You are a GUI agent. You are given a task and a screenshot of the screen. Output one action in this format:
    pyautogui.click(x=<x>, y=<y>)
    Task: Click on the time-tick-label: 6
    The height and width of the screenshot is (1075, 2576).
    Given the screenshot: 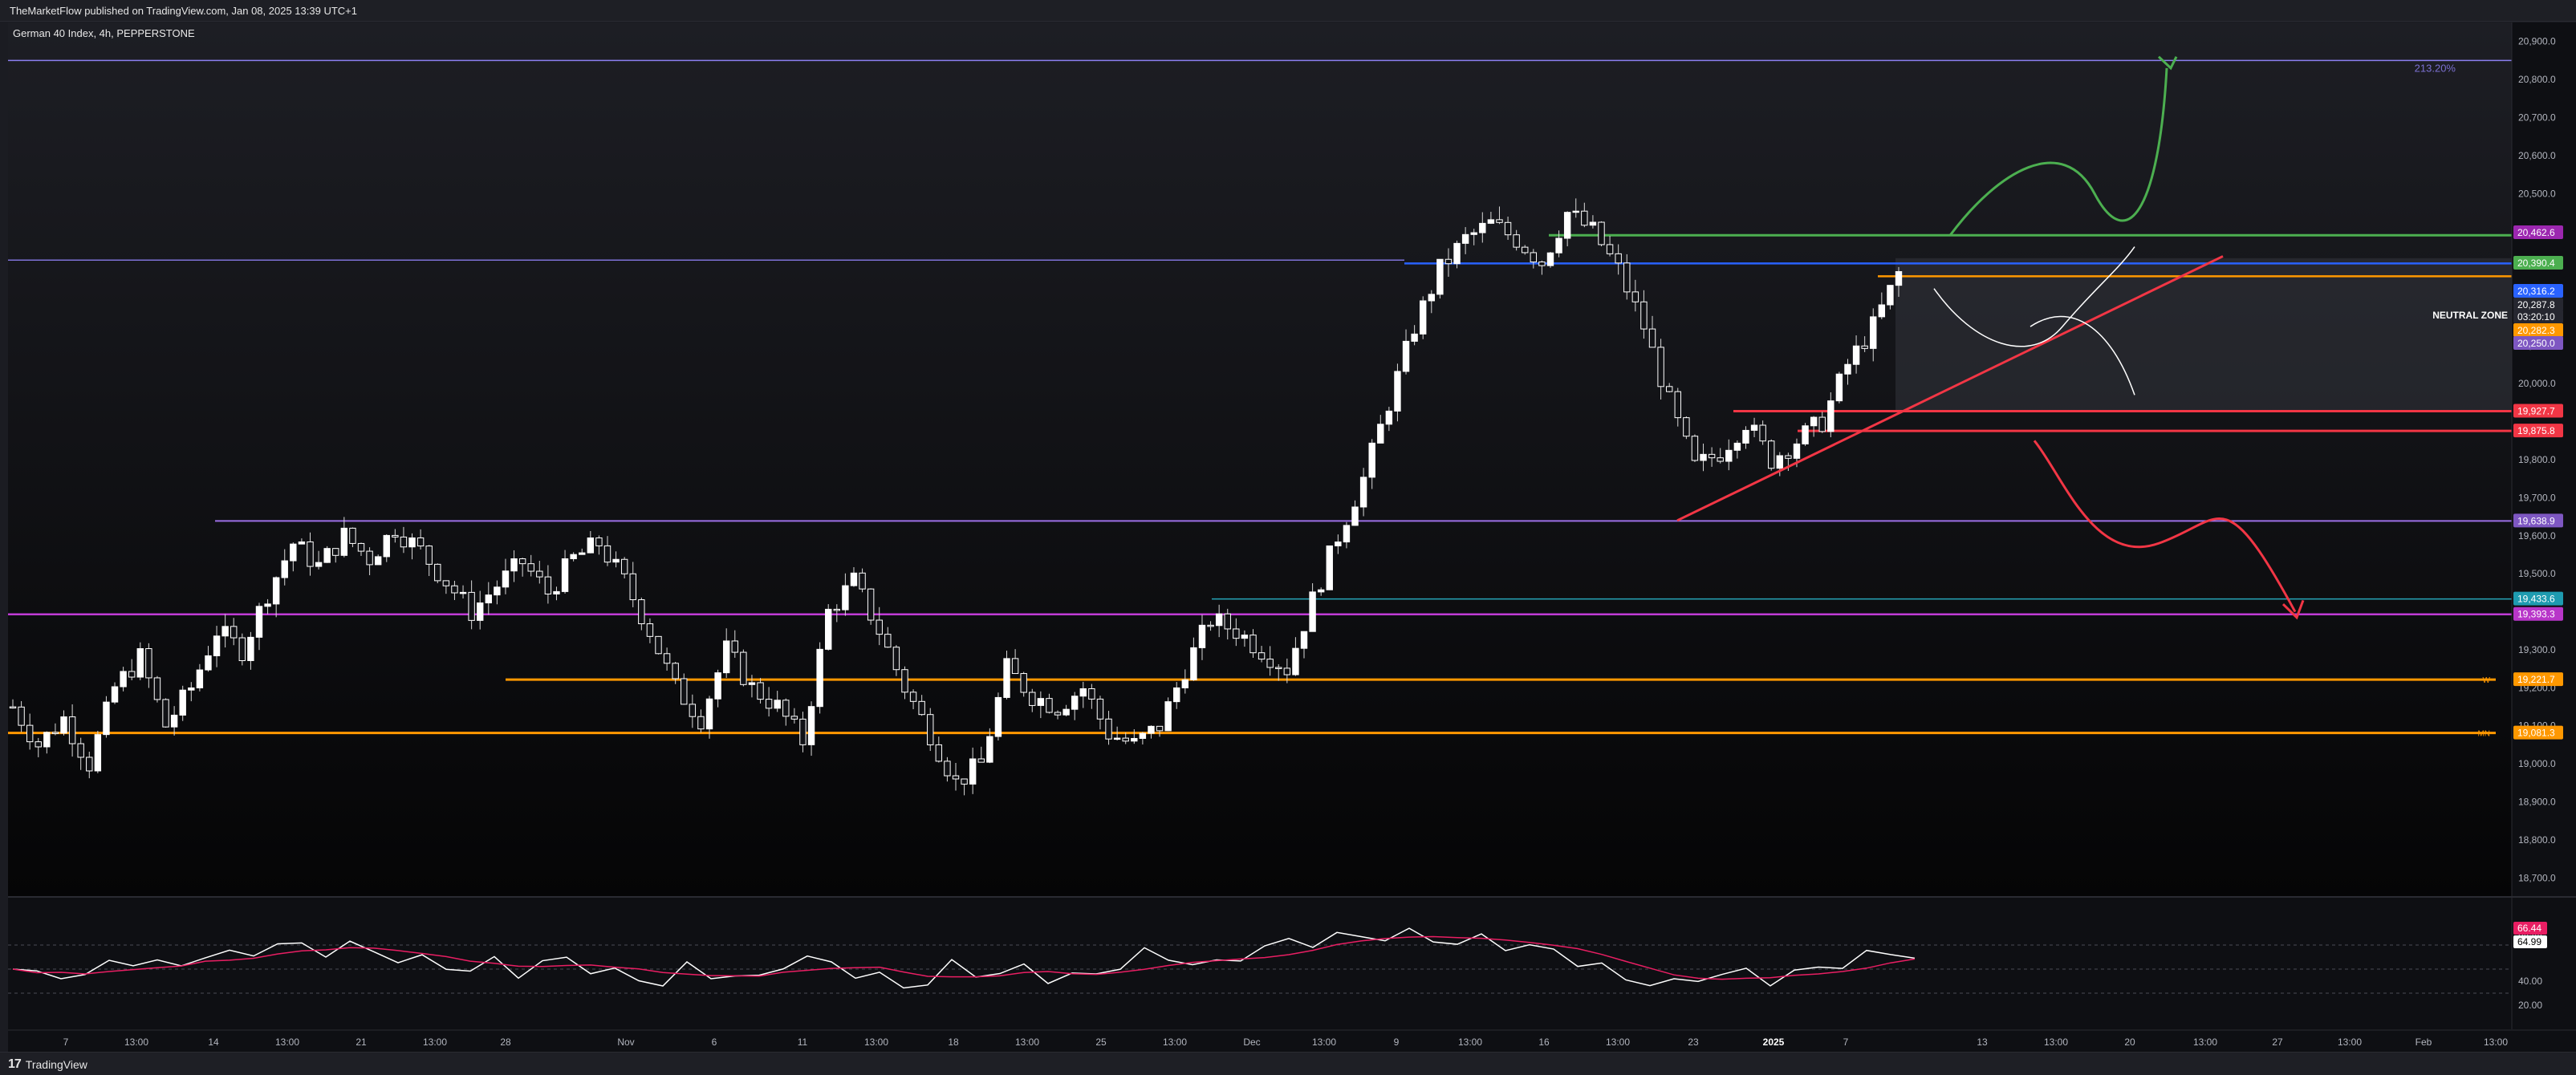 What is the action you would take?
    pyautogui.click(x=714, y=1042)
    